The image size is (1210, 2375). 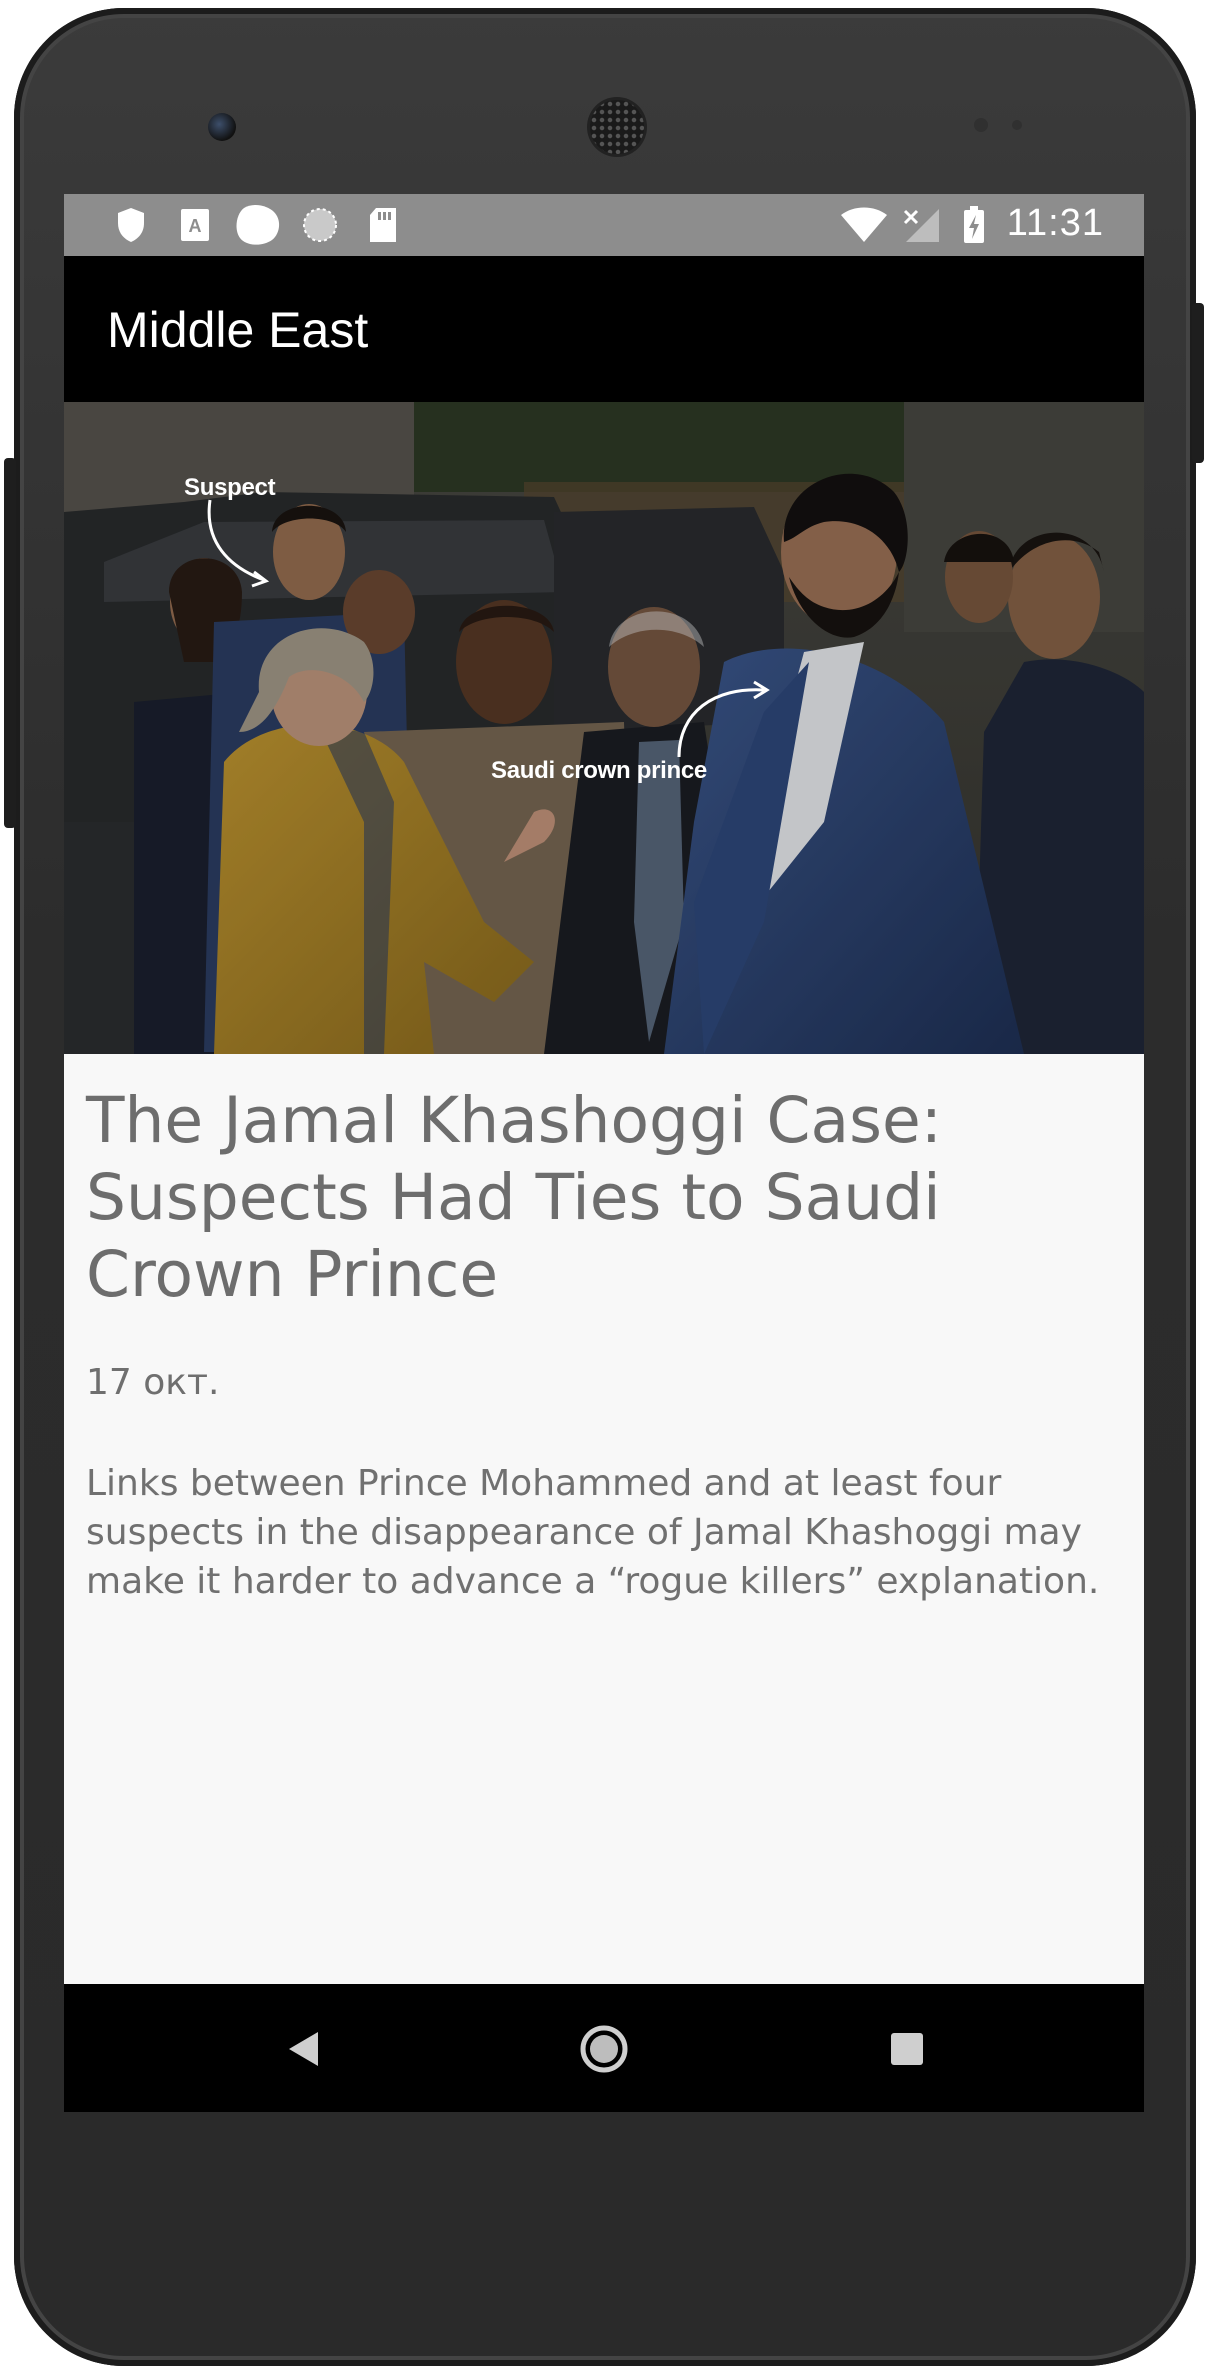 What do you see at coordinates (864, 225) in the screenshot?
I see `wifi-icon` at bounding box center [864, 225].